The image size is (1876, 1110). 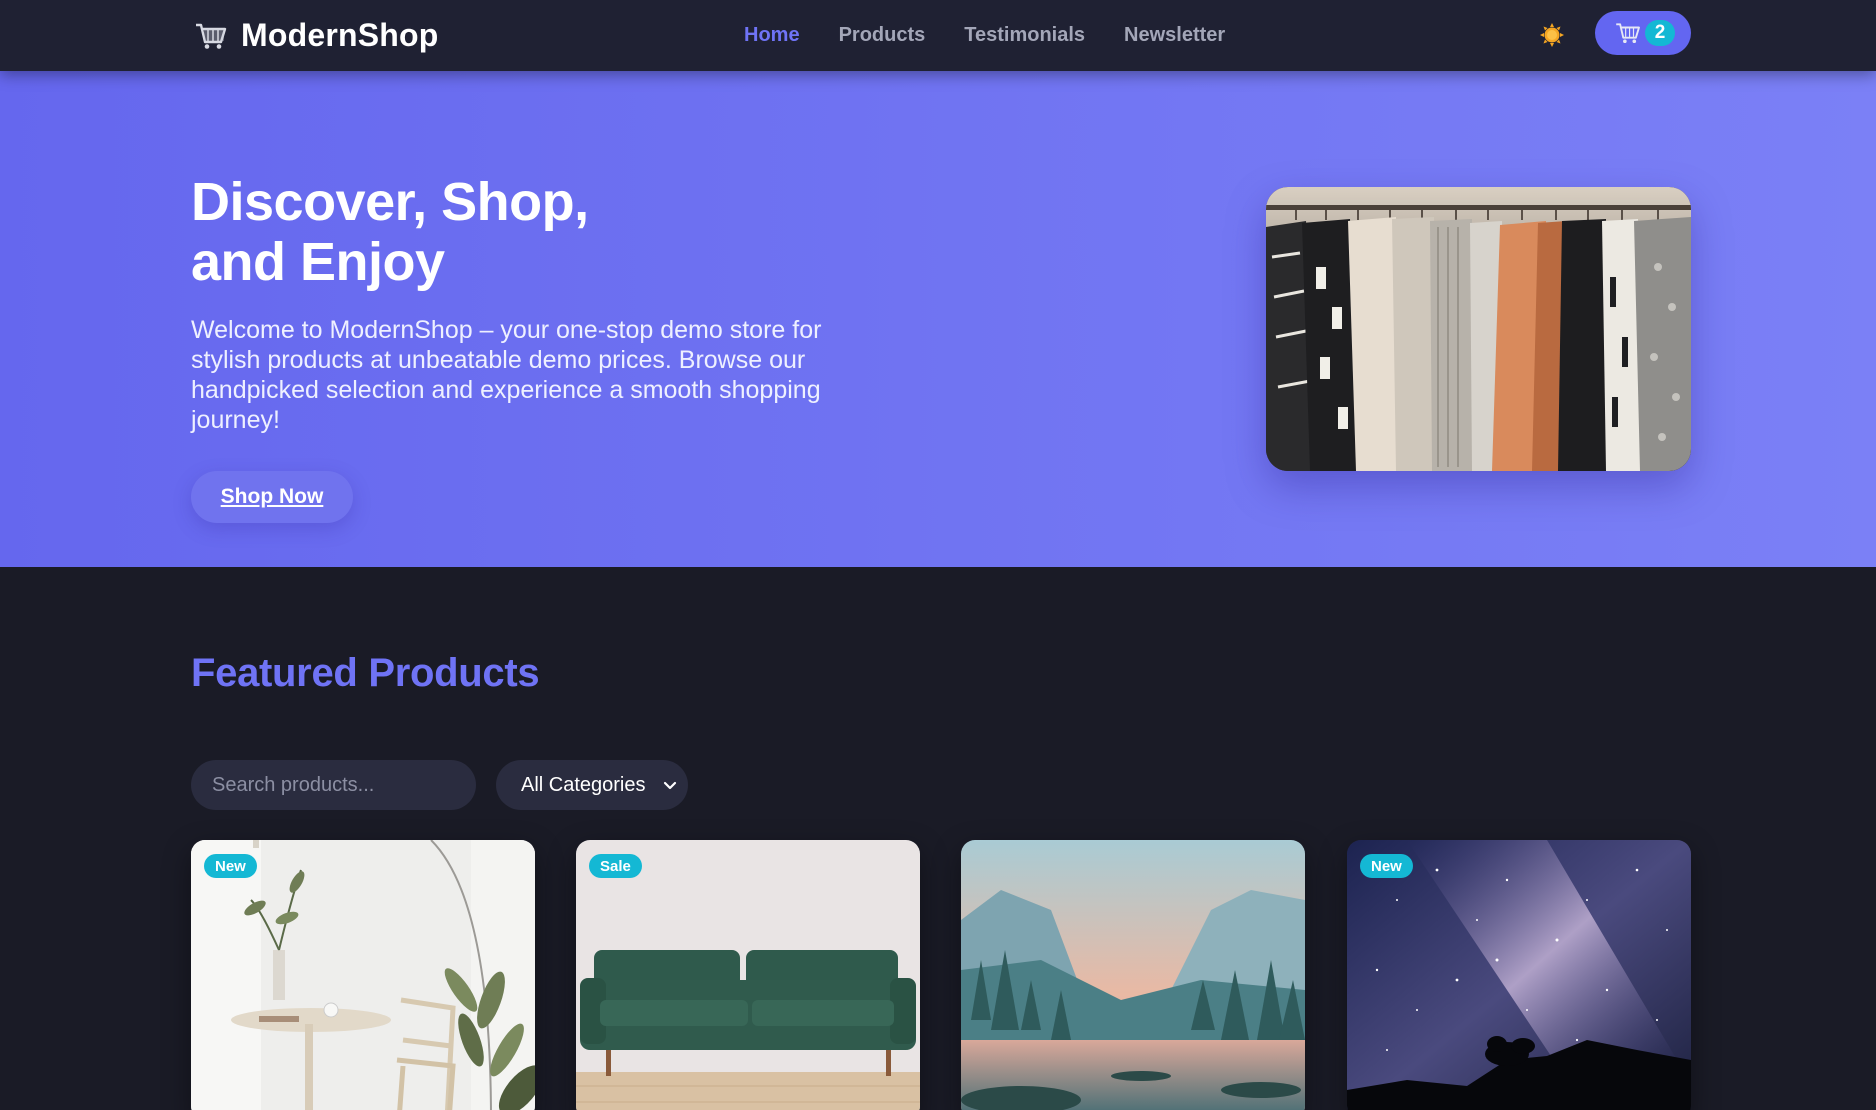 I want to click on main-nav: Home Products Testimonials Newsletter, so click(x=984, y=35).